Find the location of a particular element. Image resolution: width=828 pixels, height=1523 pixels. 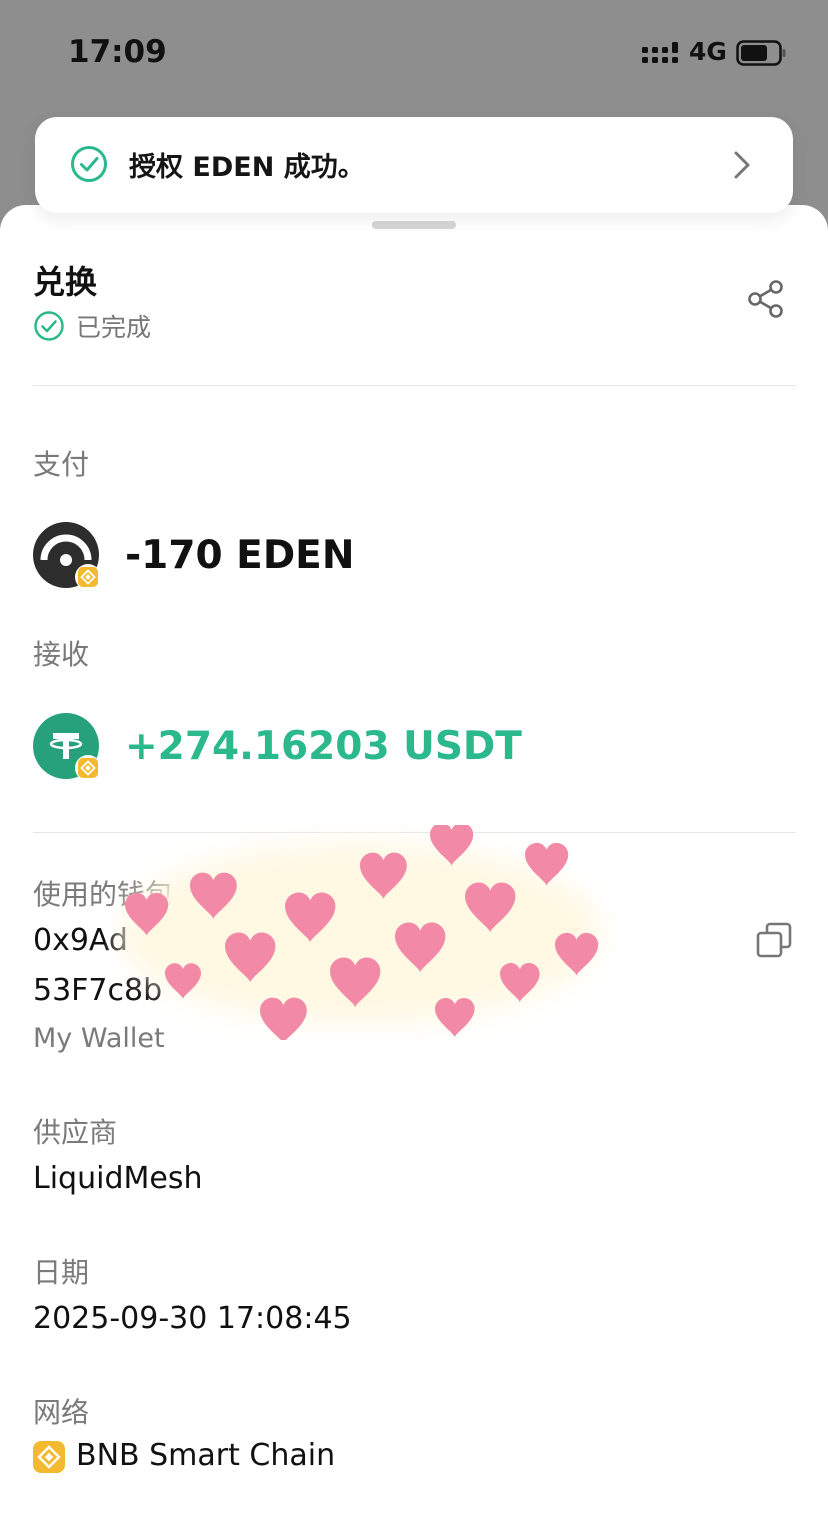

status-bar: 17:09 4G is located at coordinates (414, 55).